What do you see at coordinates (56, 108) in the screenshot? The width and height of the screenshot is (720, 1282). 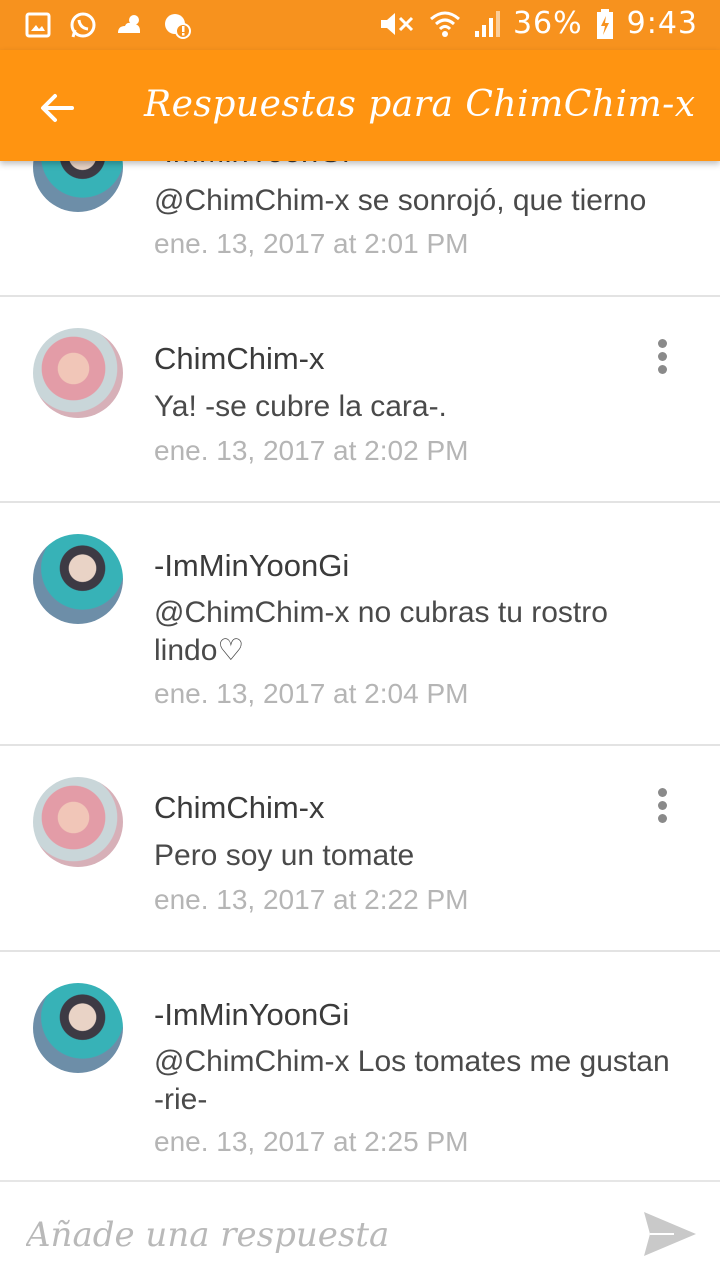 I see `back-arrow-icon` at bounding box center [56, 108].